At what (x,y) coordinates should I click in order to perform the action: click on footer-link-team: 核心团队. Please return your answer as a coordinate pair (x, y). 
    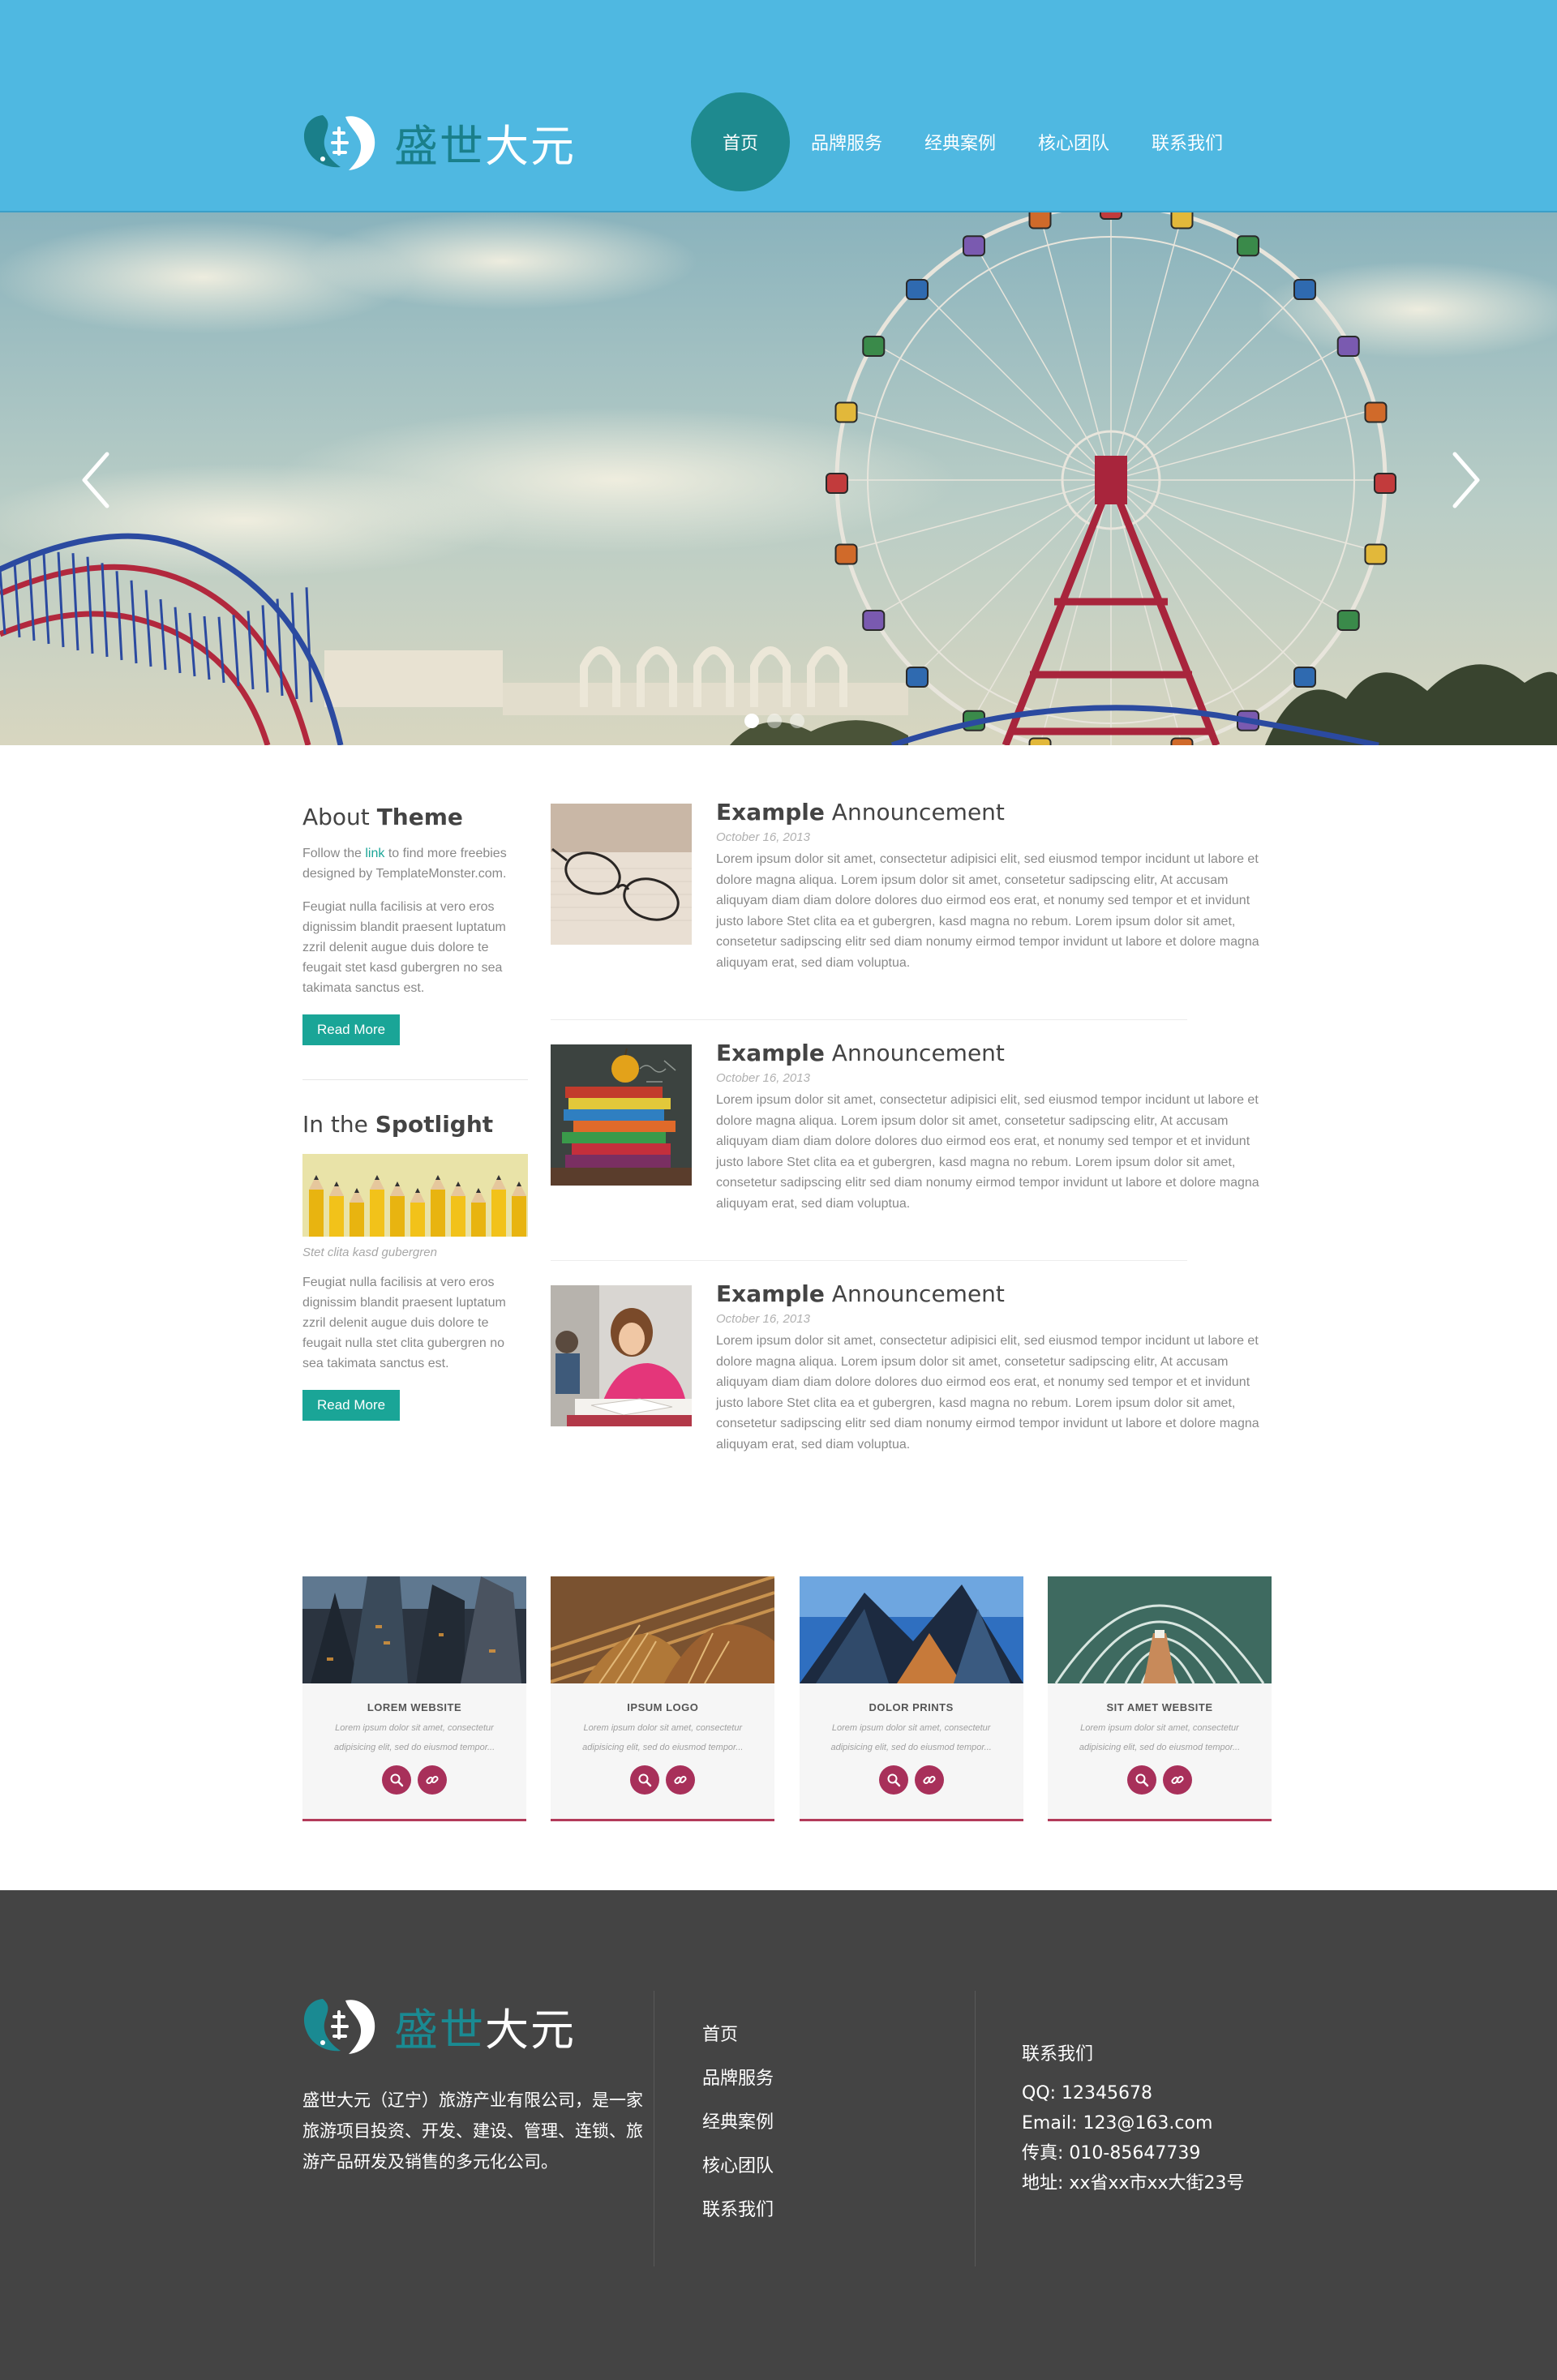
    Looking at the image, I should click on (738, 2173).